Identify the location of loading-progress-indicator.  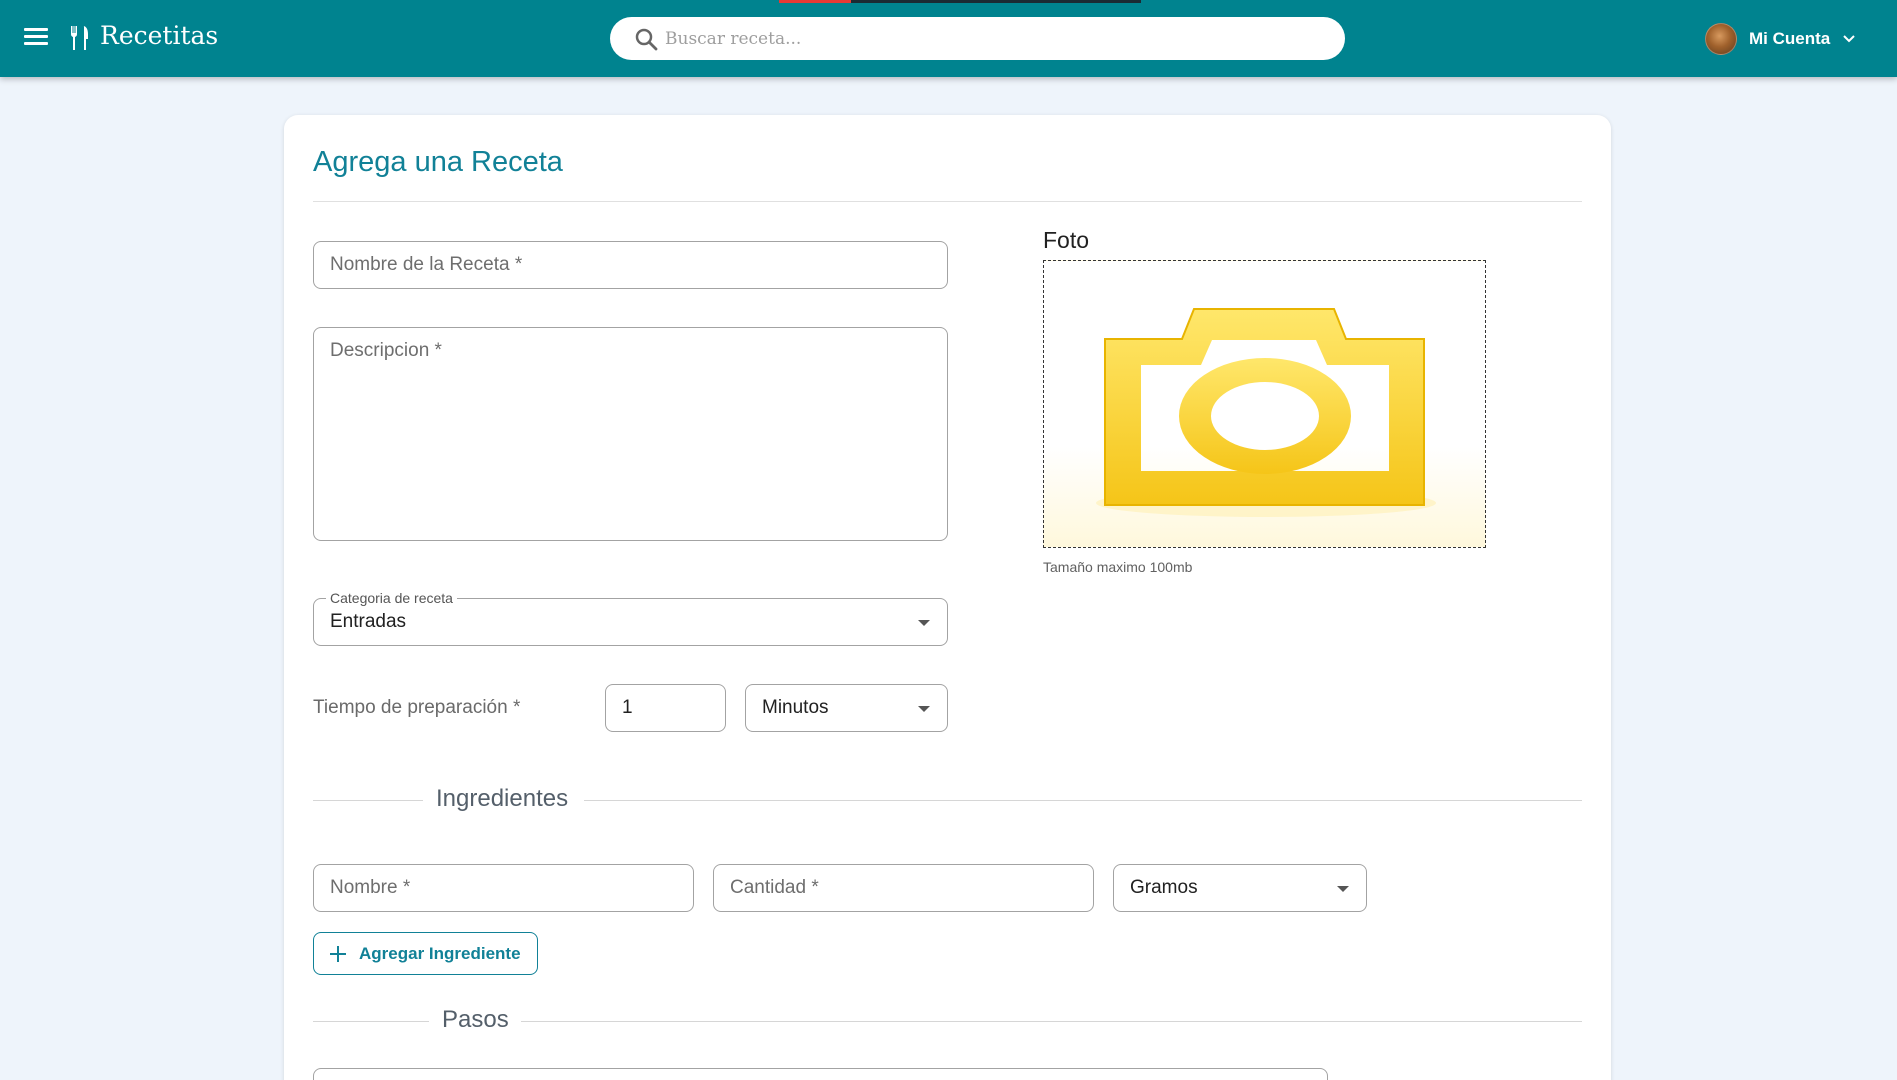
(815, 1).